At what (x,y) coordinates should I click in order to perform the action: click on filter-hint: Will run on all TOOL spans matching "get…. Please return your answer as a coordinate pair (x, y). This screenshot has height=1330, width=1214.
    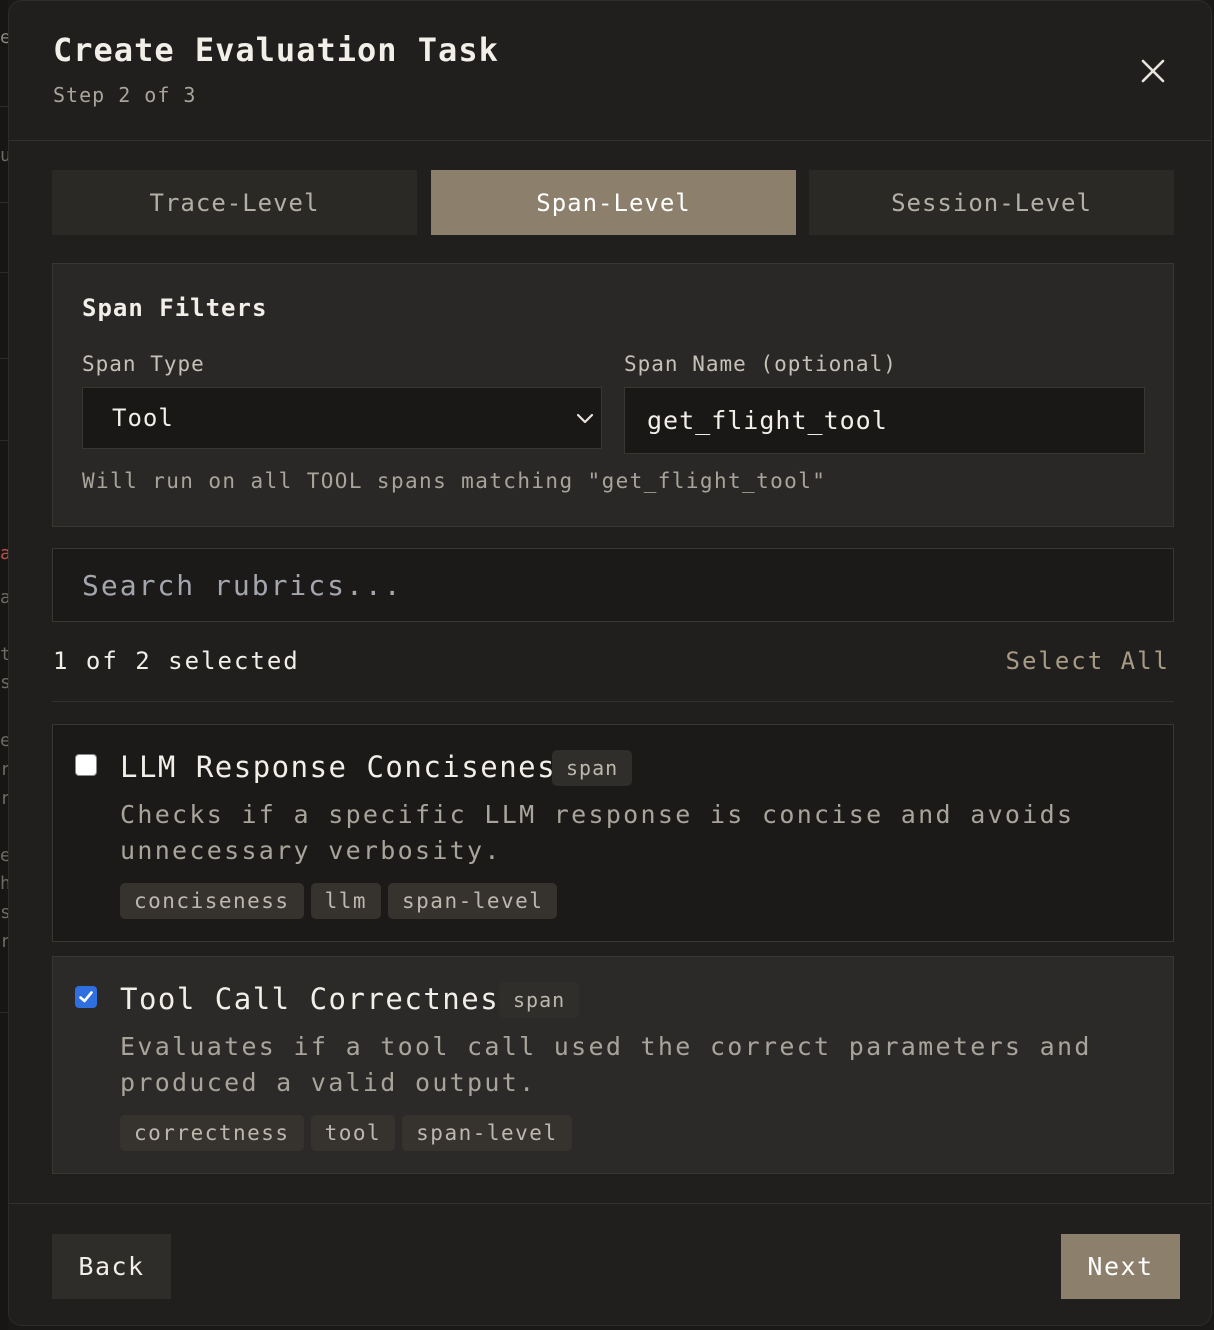
    Looking at the image, I should click on (454, 481).